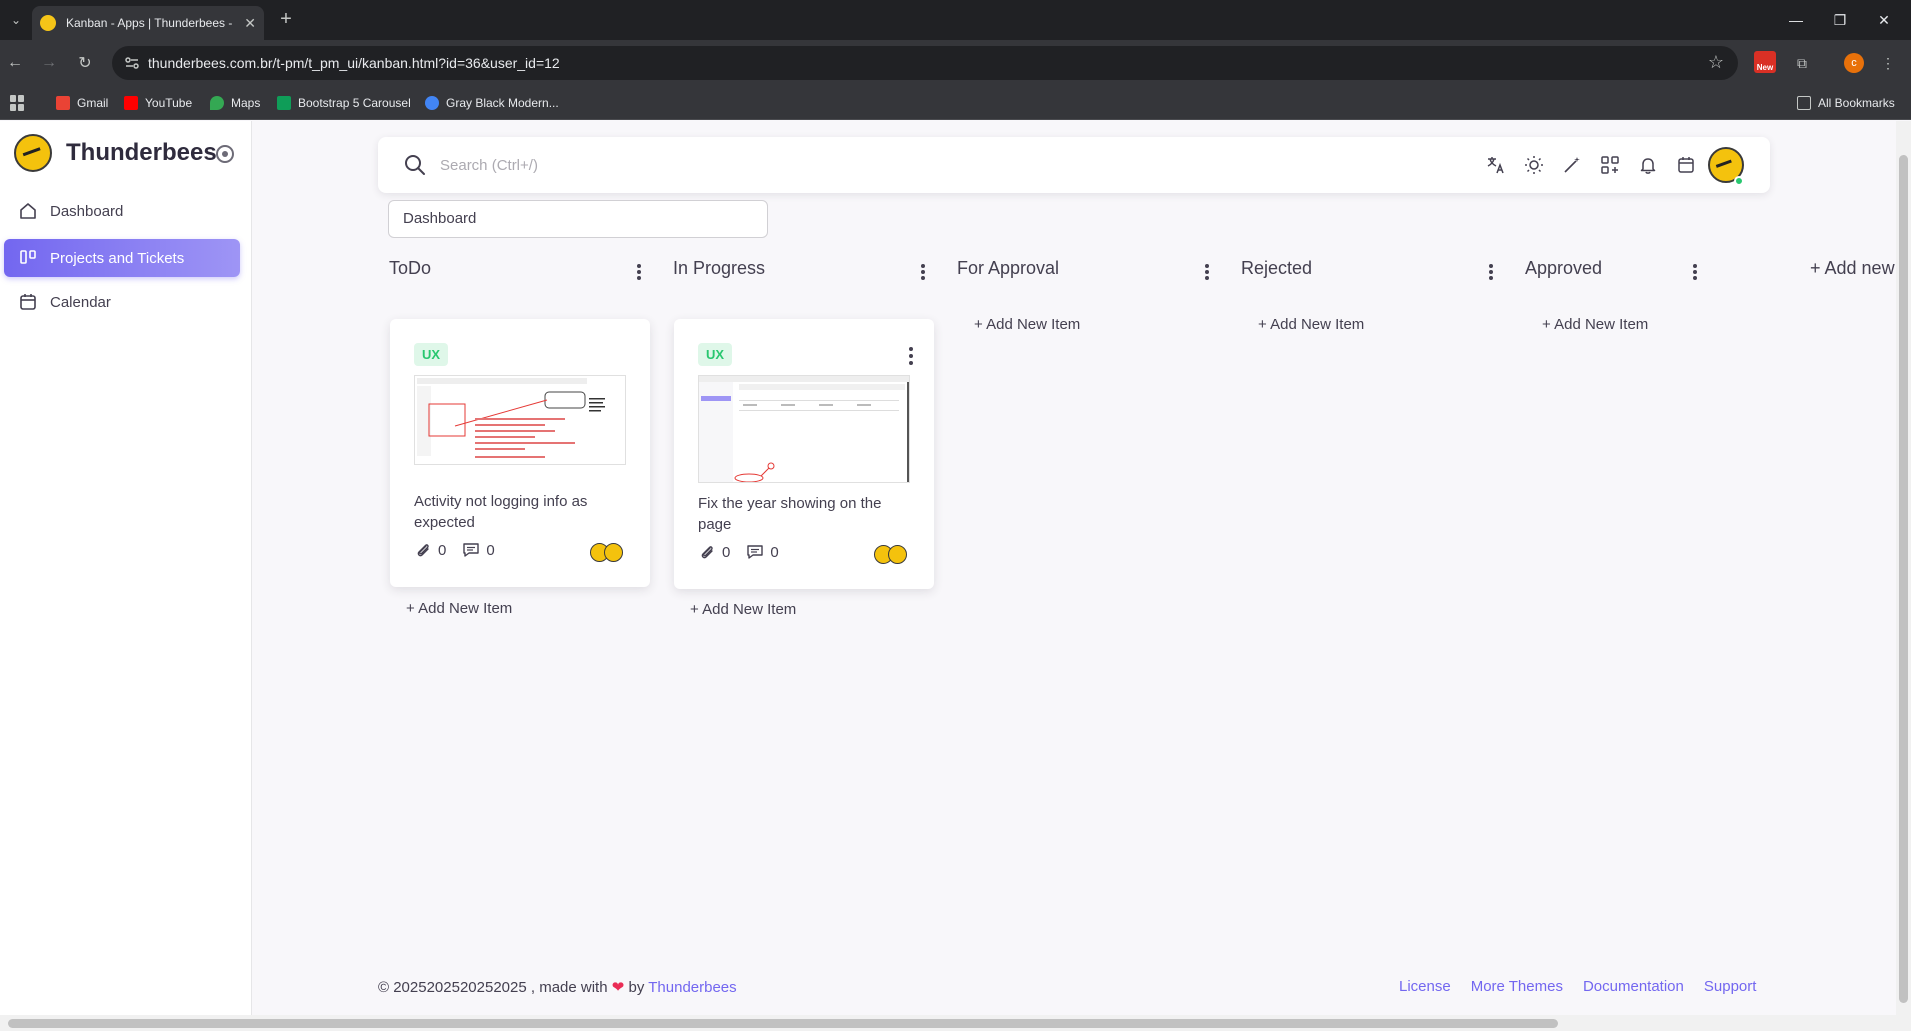 This screenshot has height=1031, width=1911. I want to click on magic-wand-icon, so click(1572, 165).